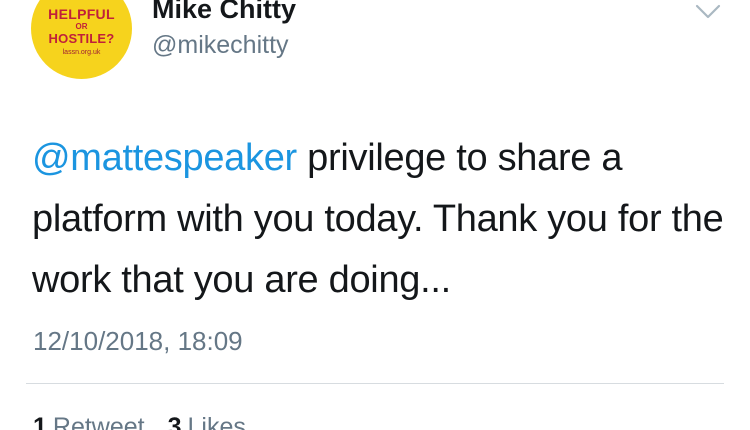 This screenshot has height=430, width=750. I want to click on author-name: Mike Chitty, so click(224, 12).